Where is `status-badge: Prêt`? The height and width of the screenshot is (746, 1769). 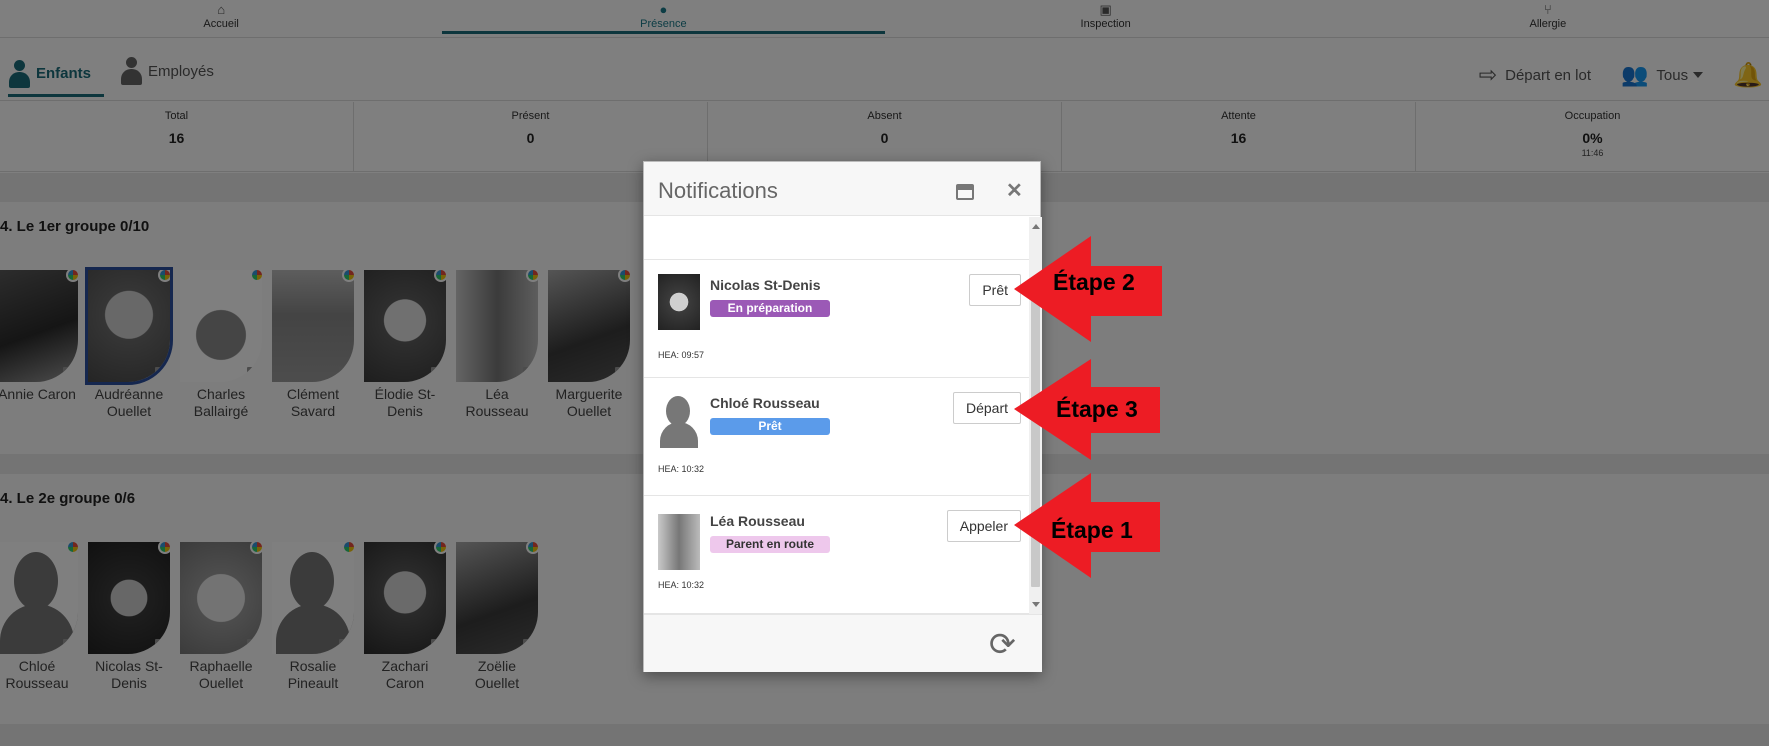
status-badge: Prêt is located at coordinates (770, 426).